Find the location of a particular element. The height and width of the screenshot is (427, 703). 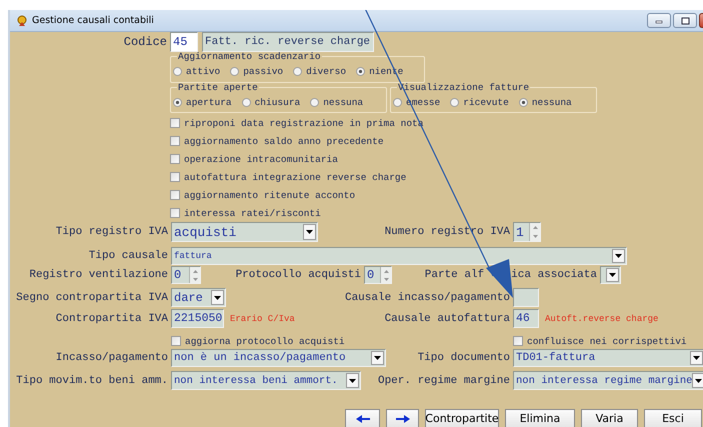

field-label: Tipo movim.to beni amm. is located at coordinates (92, 380).